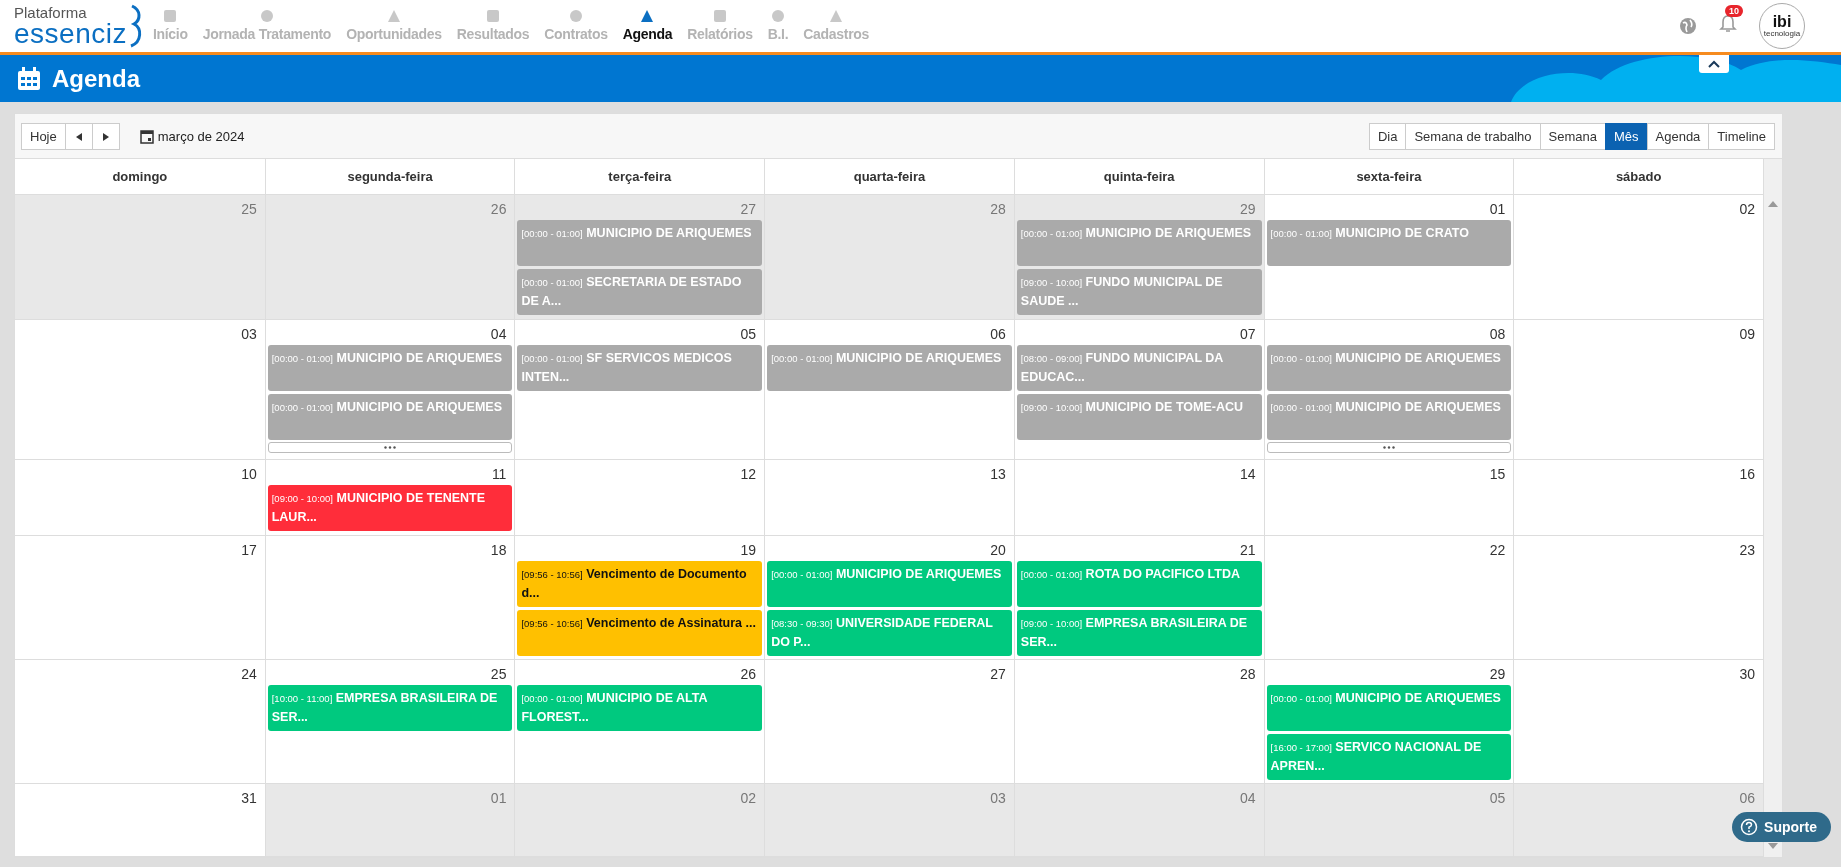  I want to click on bell-icon, so click(1728, 24).